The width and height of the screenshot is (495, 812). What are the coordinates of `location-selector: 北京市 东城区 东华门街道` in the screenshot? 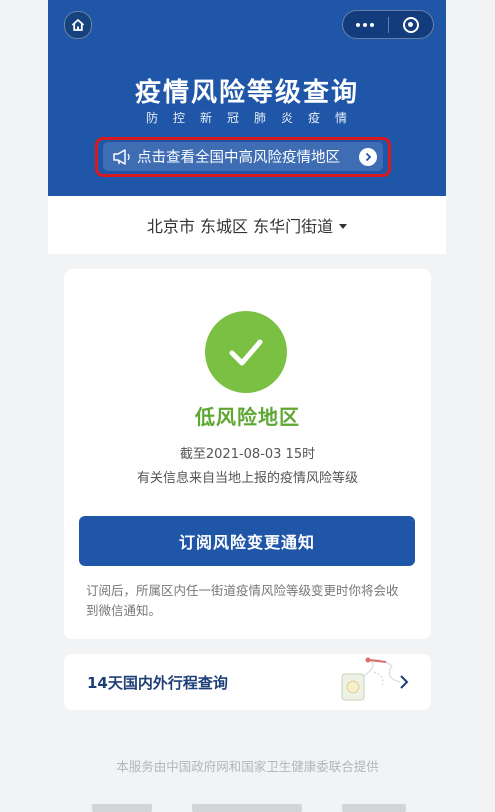 It's located at (247, 225).